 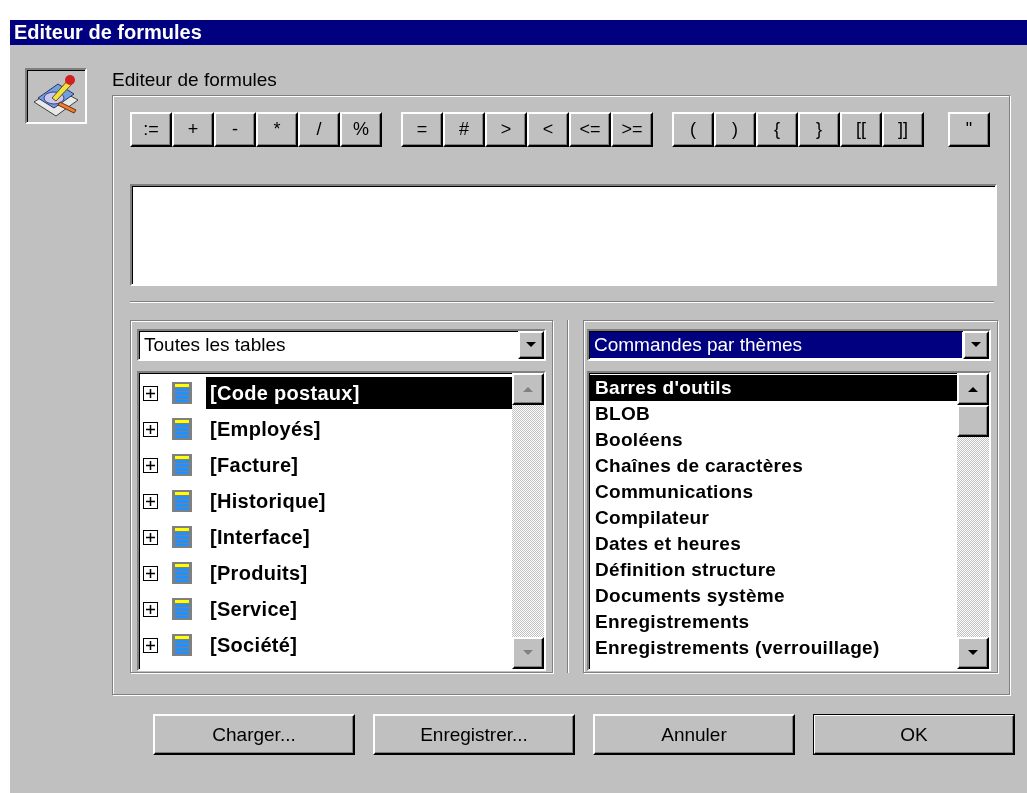 What do you see at coordinates (773, 544) in the screenshot?
I see `list-item: Dates et heures` at bounding box center [773, 544].